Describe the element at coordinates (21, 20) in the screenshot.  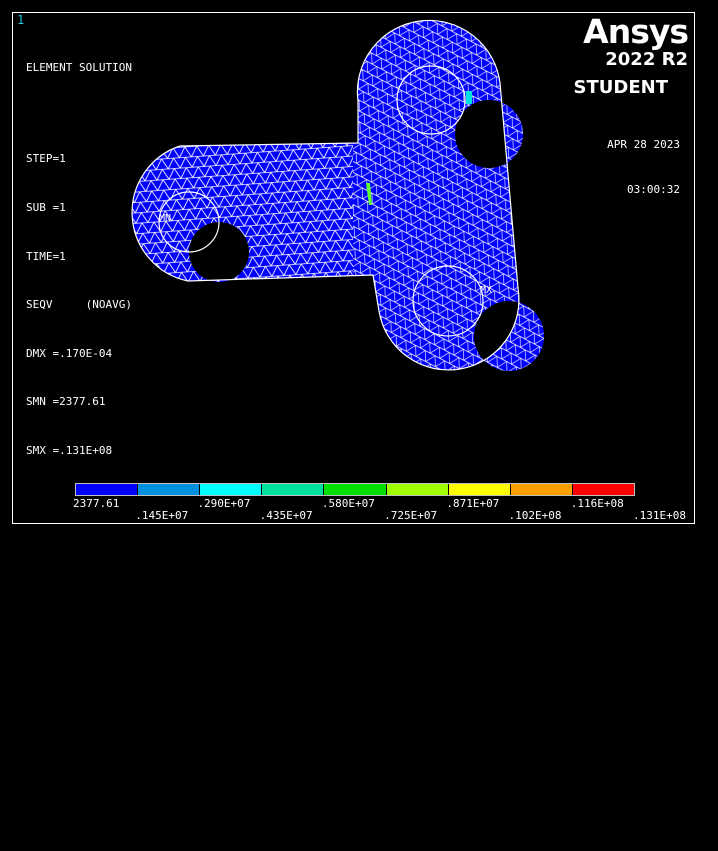
I see `window-number: 1` at that location.